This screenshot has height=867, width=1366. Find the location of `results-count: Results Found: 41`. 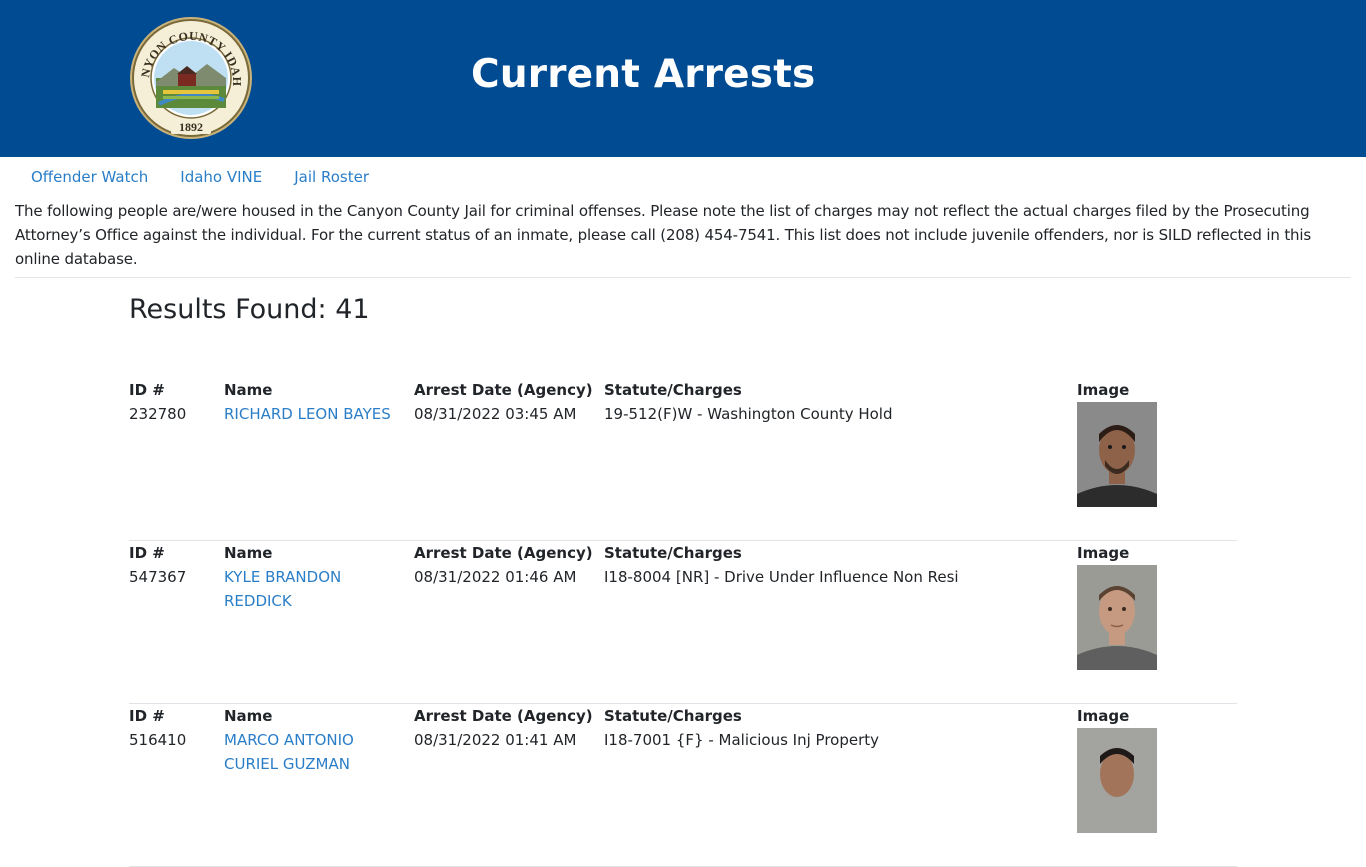

results-count: Results Found: 41 is located at coordinates (249, 309).